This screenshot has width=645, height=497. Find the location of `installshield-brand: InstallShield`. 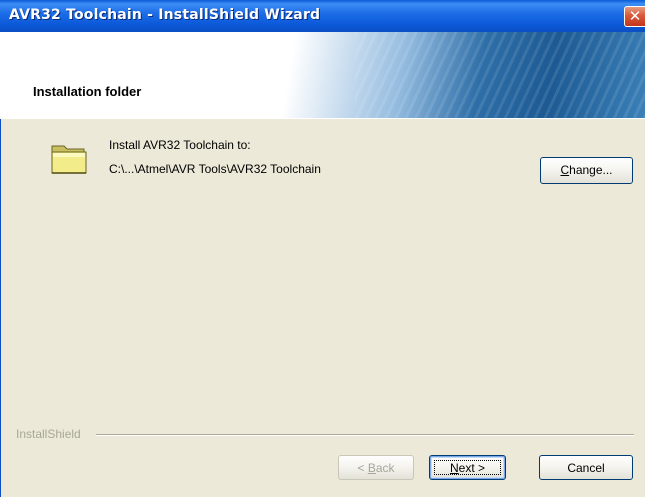

installshield-brand: InstallShield is located at coordinates (48, 434).